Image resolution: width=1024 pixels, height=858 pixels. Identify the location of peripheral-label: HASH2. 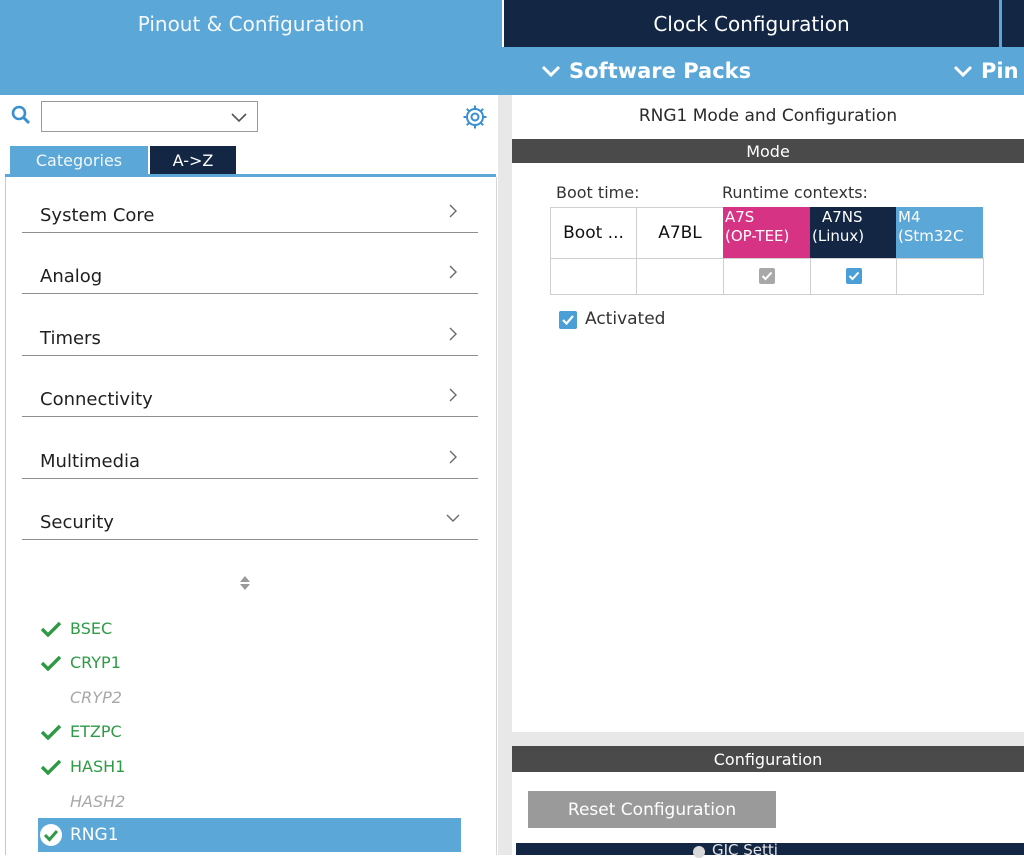
(98, 801).